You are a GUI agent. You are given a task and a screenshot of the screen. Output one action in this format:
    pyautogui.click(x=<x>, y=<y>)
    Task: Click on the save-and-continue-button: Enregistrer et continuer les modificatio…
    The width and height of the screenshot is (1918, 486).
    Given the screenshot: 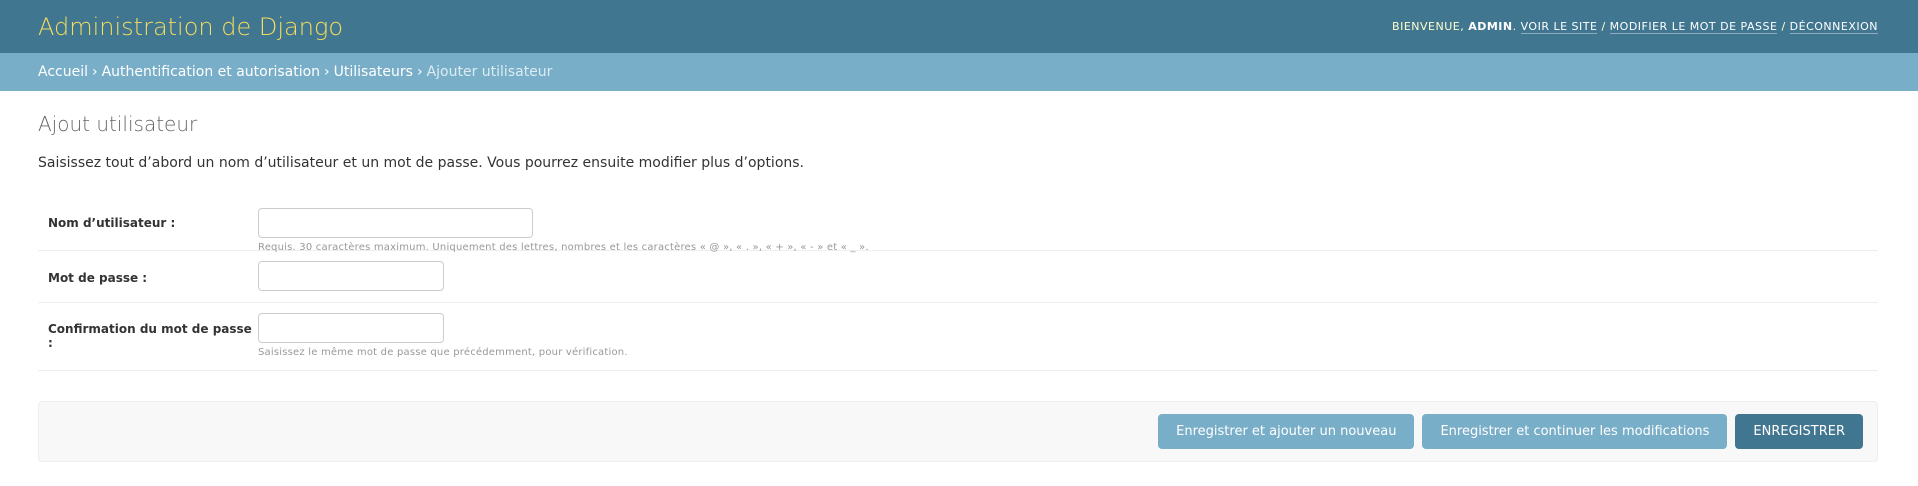 What is the action you would take?
    pyautogui.click(x=1575, y=431)
    